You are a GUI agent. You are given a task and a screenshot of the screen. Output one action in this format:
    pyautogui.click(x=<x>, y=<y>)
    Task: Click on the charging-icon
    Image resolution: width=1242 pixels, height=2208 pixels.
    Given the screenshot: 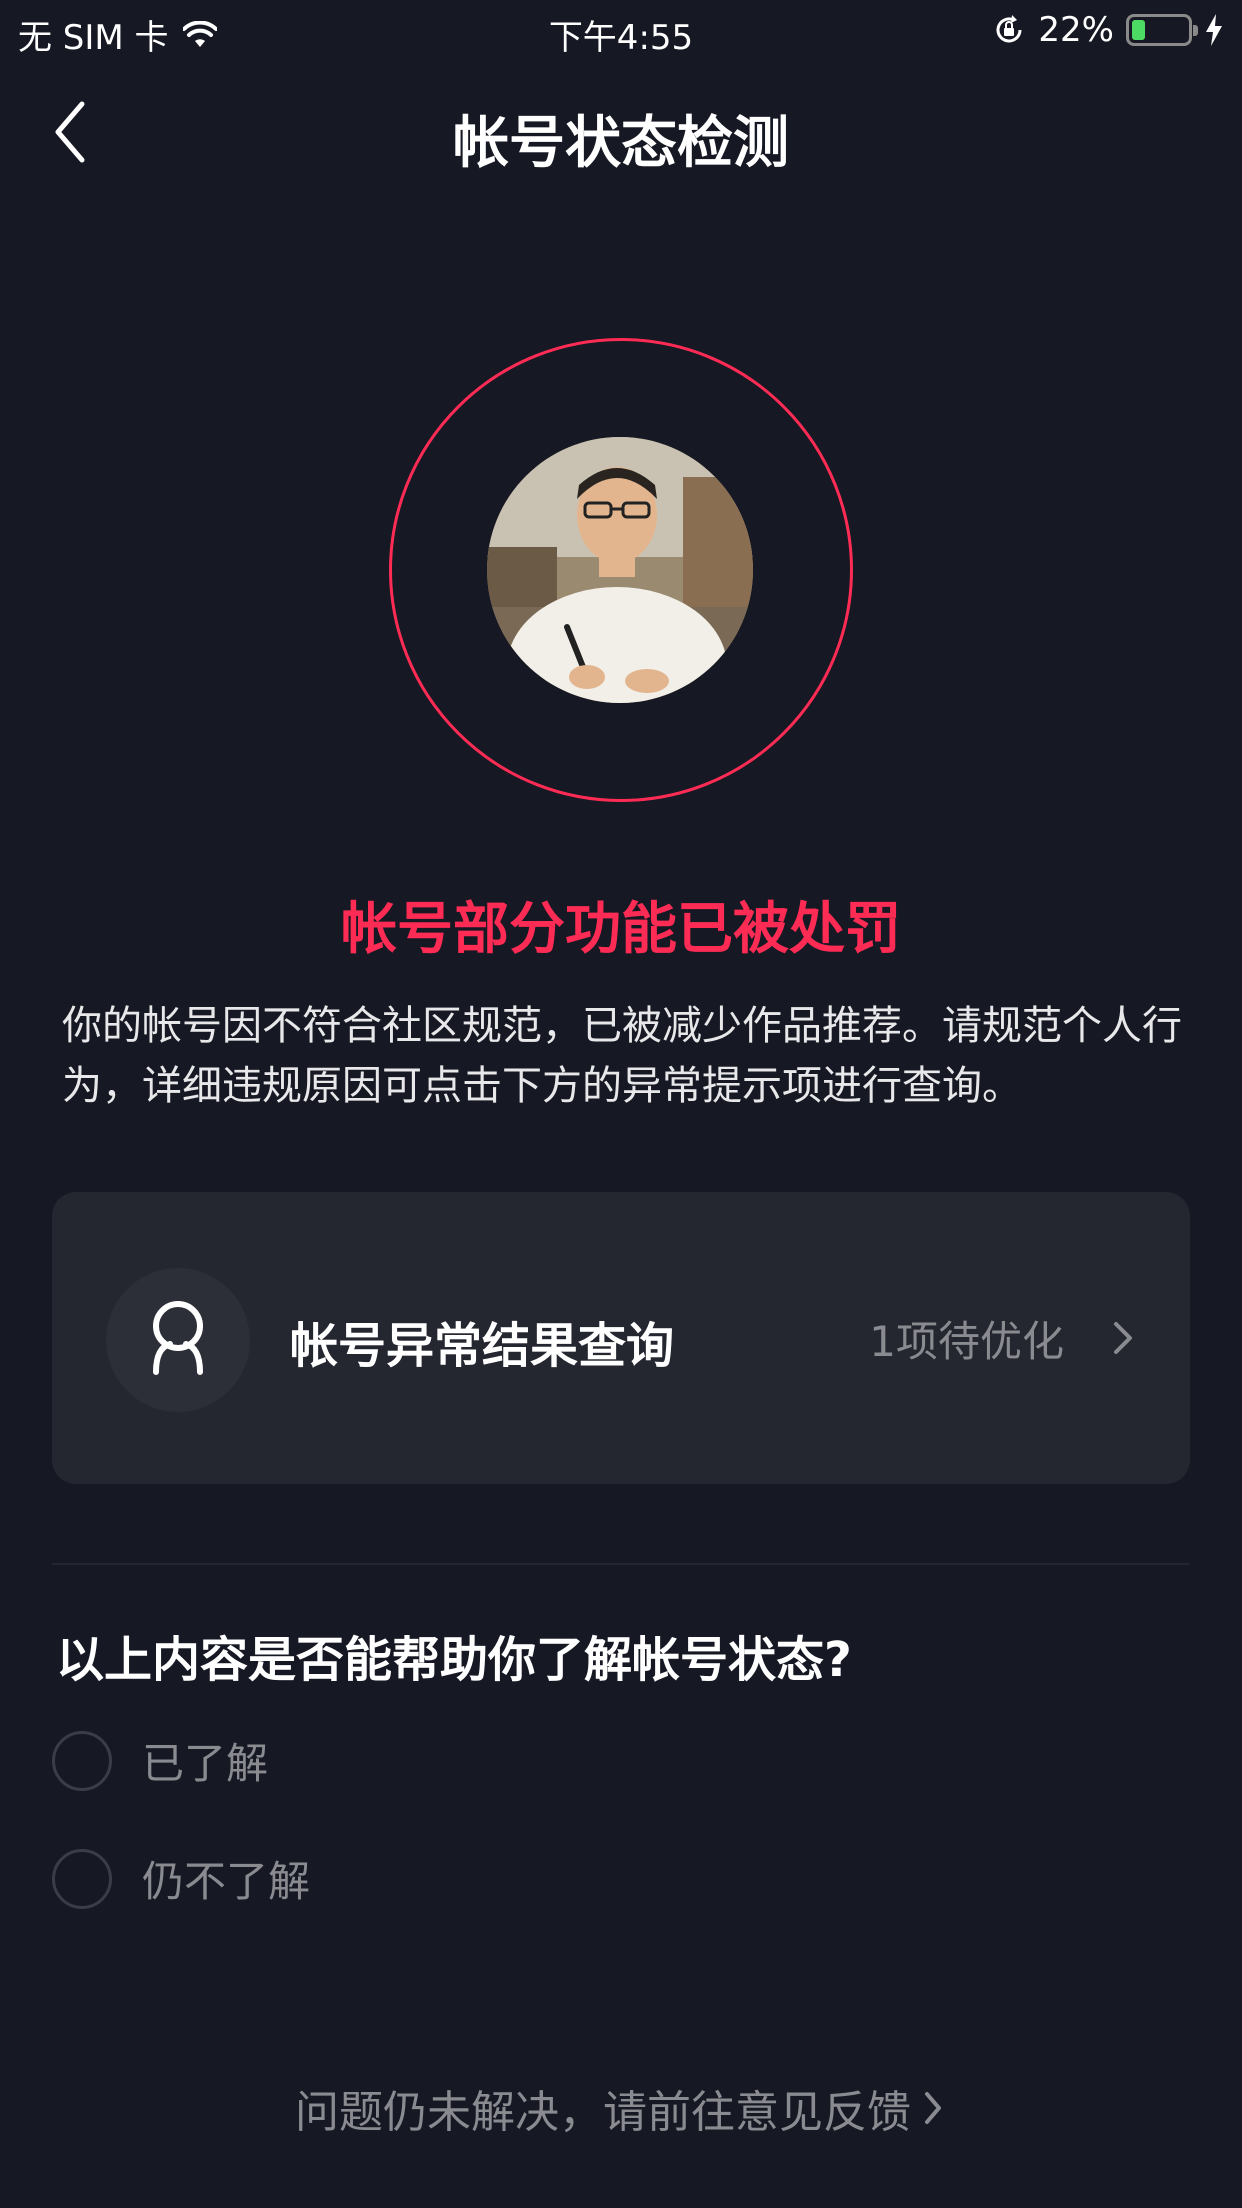 What is the action you would take?
    pyautogui.click(x=1214, y=30)
    